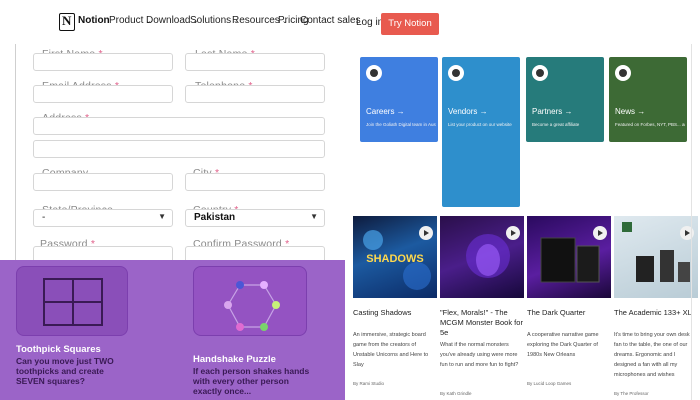 The height and width of the screenshot is (400, 700). I want to click on notion-logo-icon, so click(67, 22).